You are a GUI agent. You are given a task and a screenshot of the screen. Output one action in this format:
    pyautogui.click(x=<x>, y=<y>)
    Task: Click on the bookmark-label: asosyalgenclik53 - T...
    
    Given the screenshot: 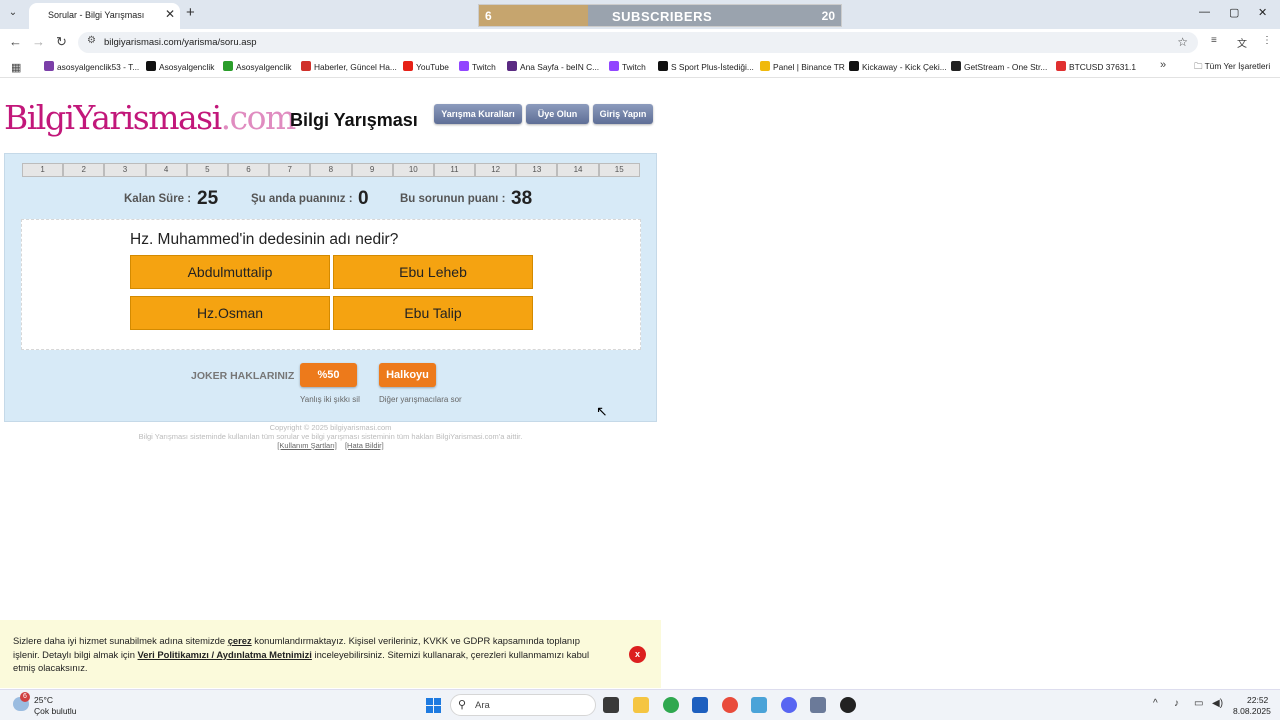 What is the action you would take?
    pyautogui.click(x=98, y=67)
    